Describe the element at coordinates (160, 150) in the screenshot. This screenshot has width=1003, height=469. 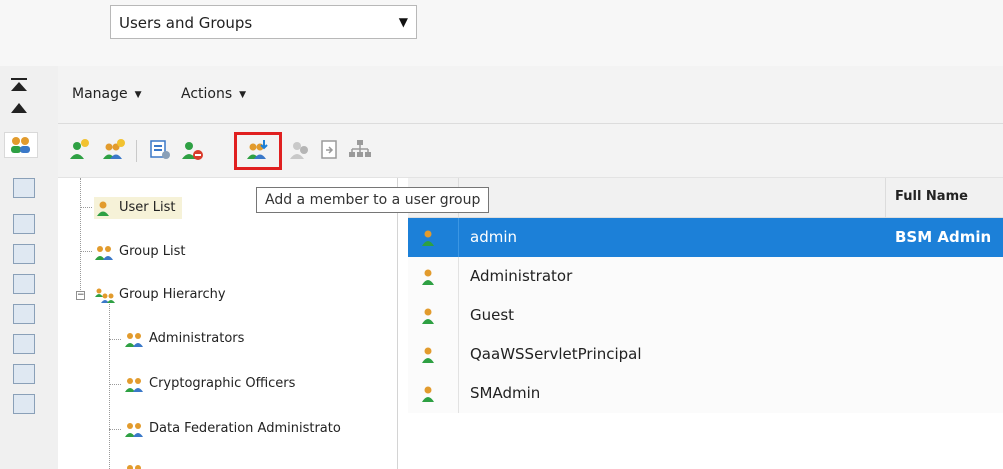
I see `properties-icon` at that location.